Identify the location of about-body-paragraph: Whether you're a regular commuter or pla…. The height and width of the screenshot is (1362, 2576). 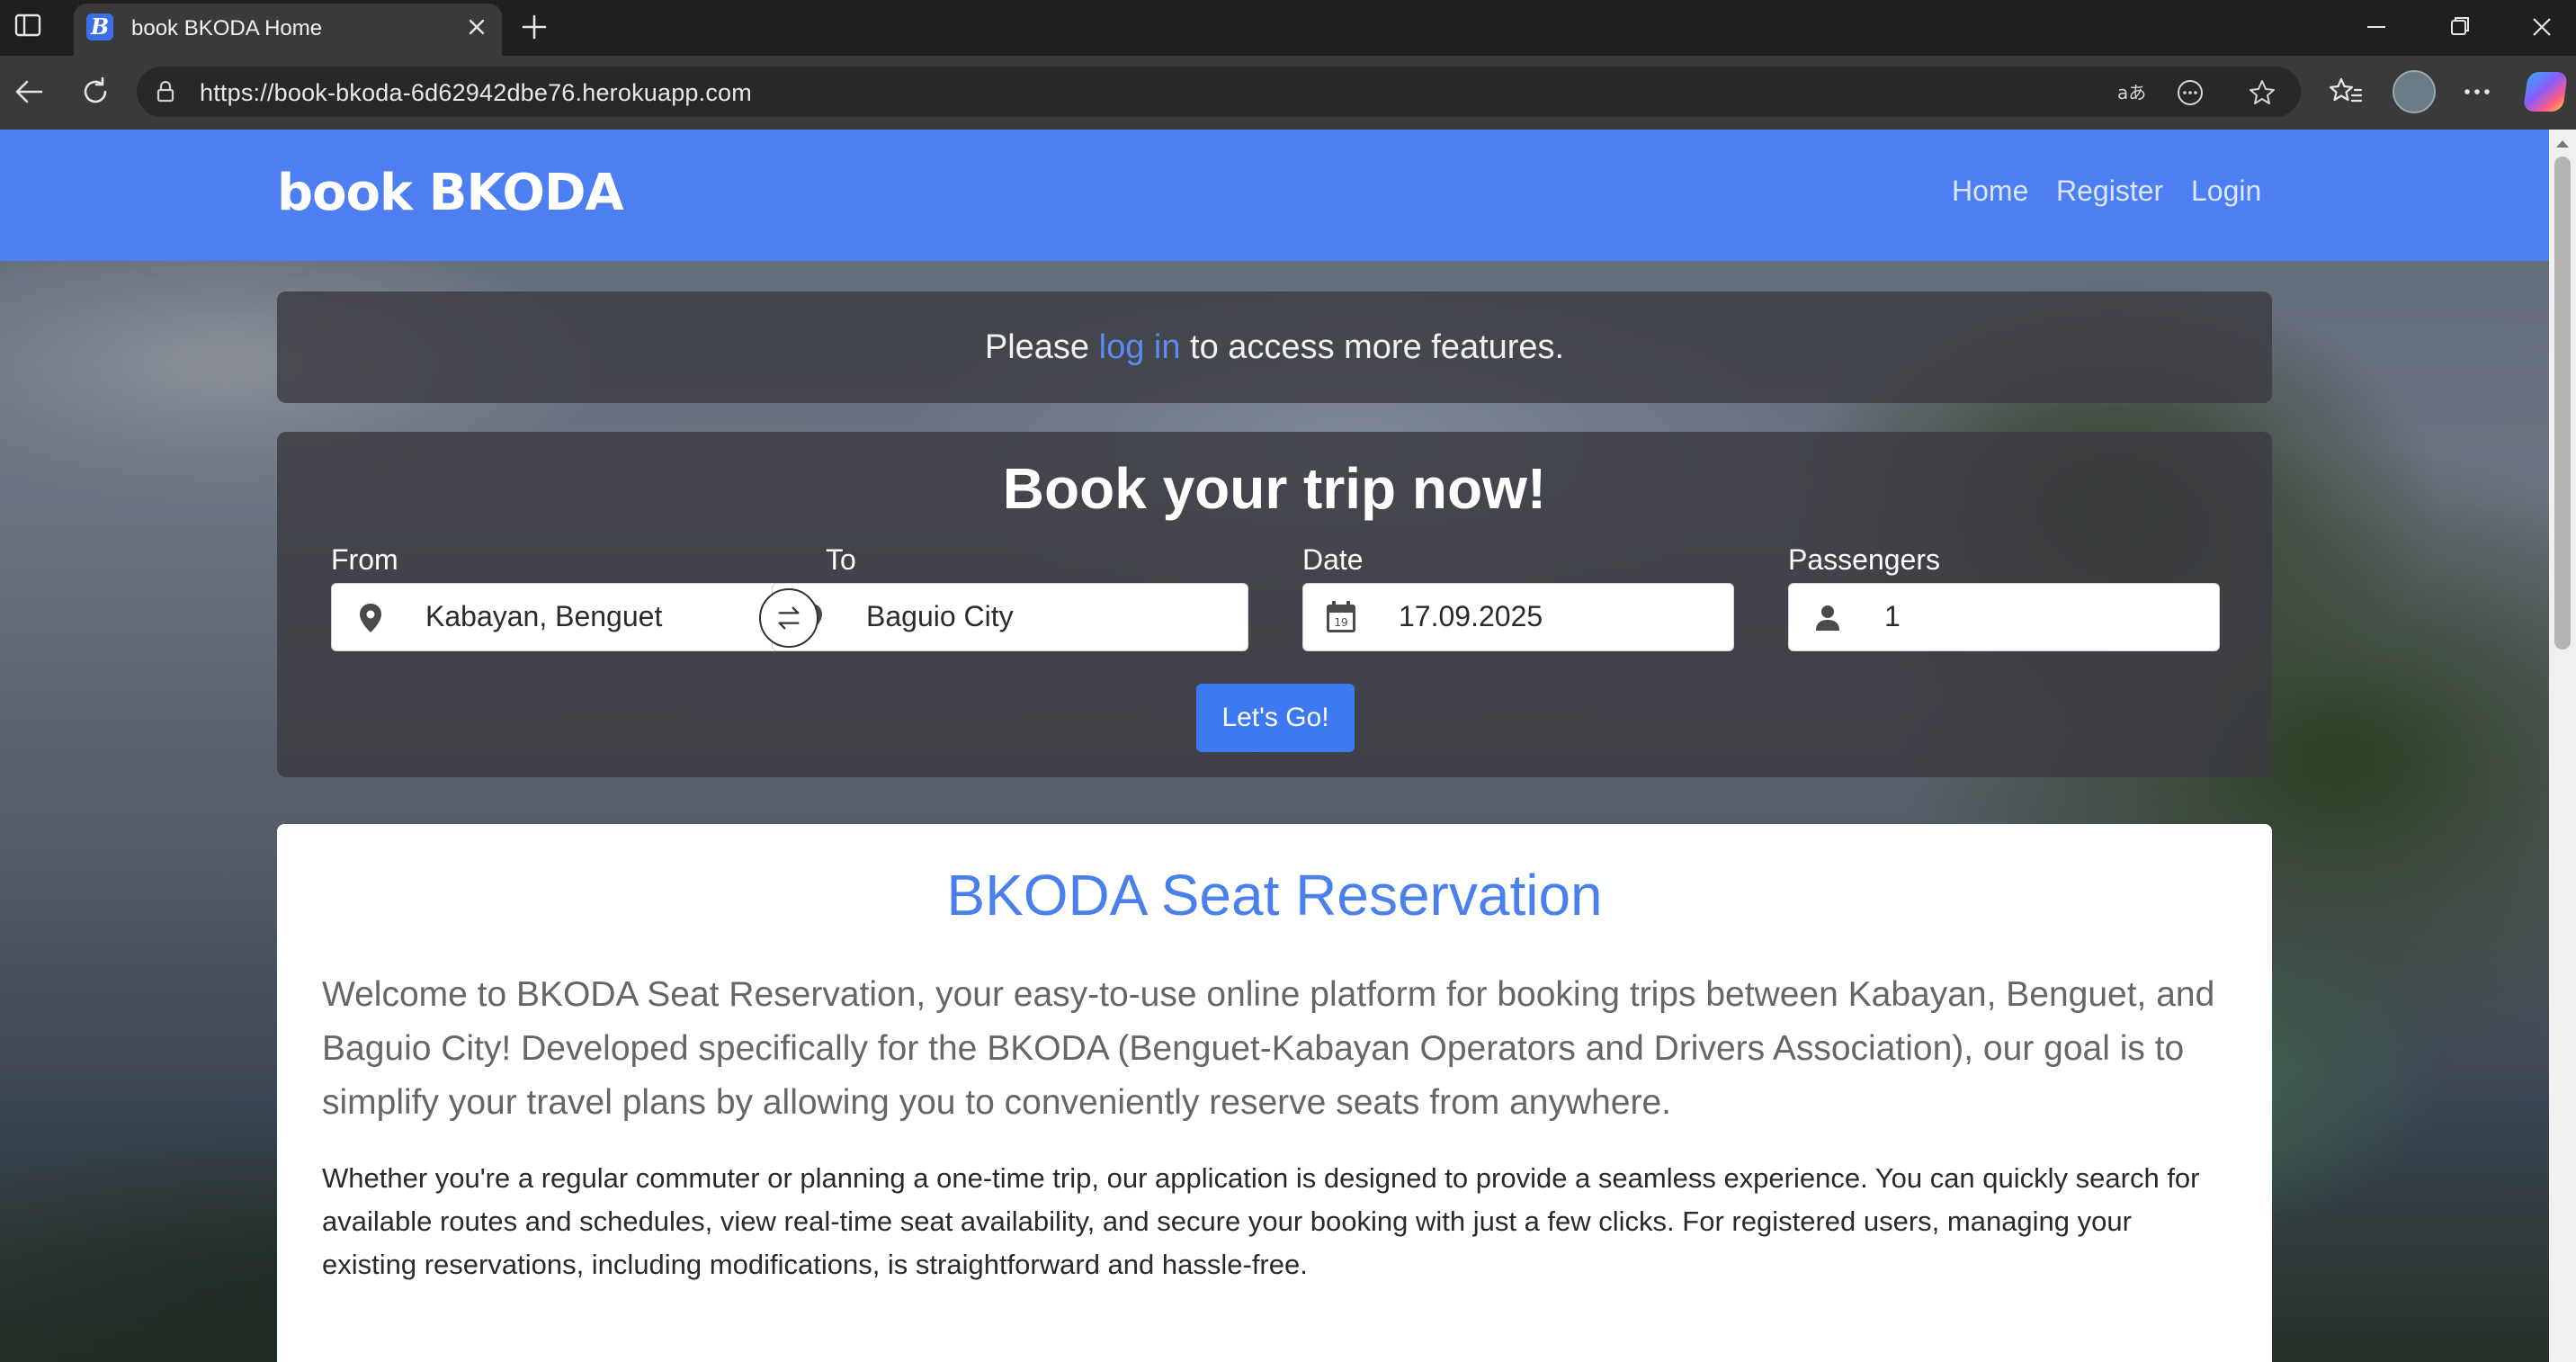
(1261, 1221).